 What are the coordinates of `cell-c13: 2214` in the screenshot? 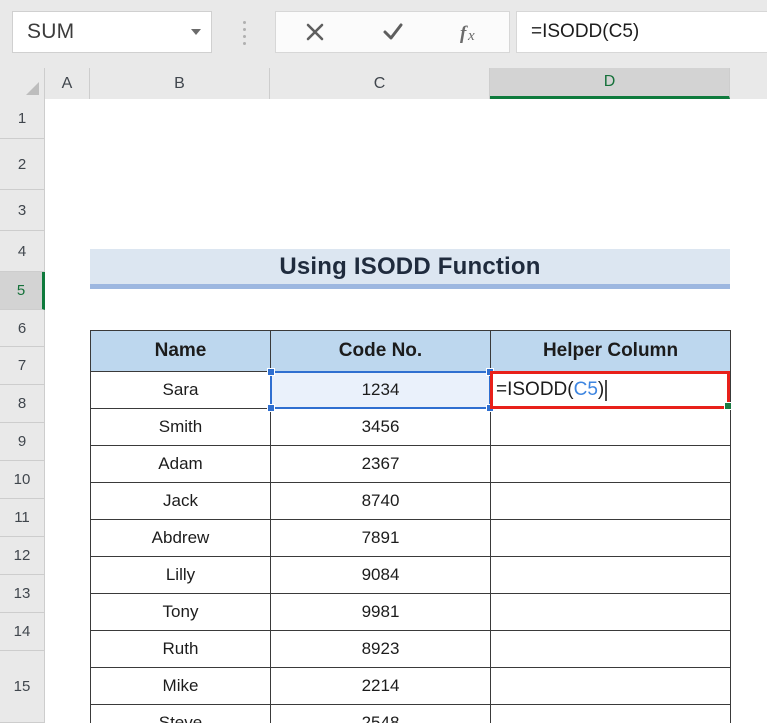 It's located at (380, 686).